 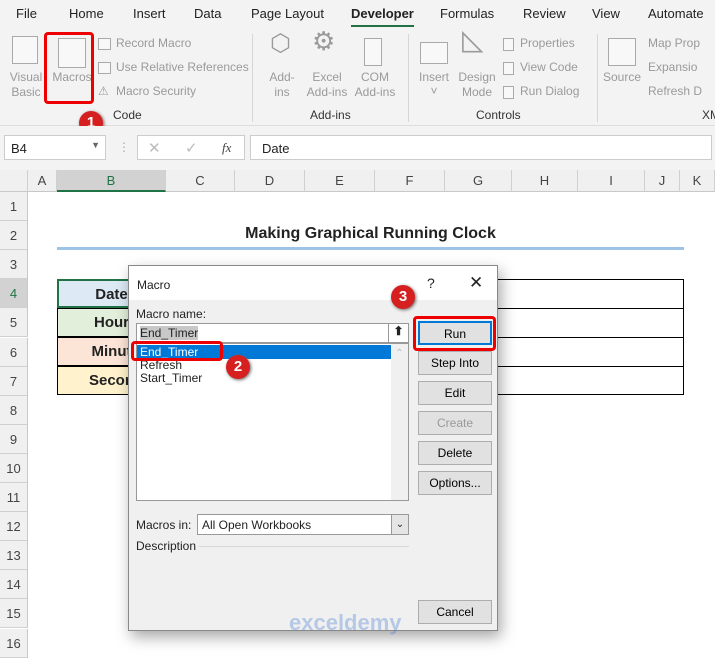 I want to click on macro-name-input: End_Timer ⬆, so click(x=272, y=333).